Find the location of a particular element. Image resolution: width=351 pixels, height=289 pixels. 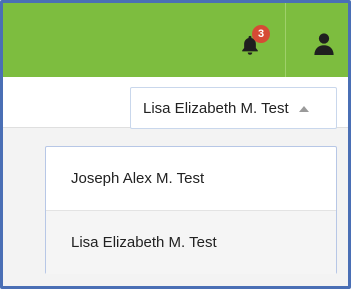

menu-item-label: Lisa Elizabeth M. Test is located at coordinates (144, 242).